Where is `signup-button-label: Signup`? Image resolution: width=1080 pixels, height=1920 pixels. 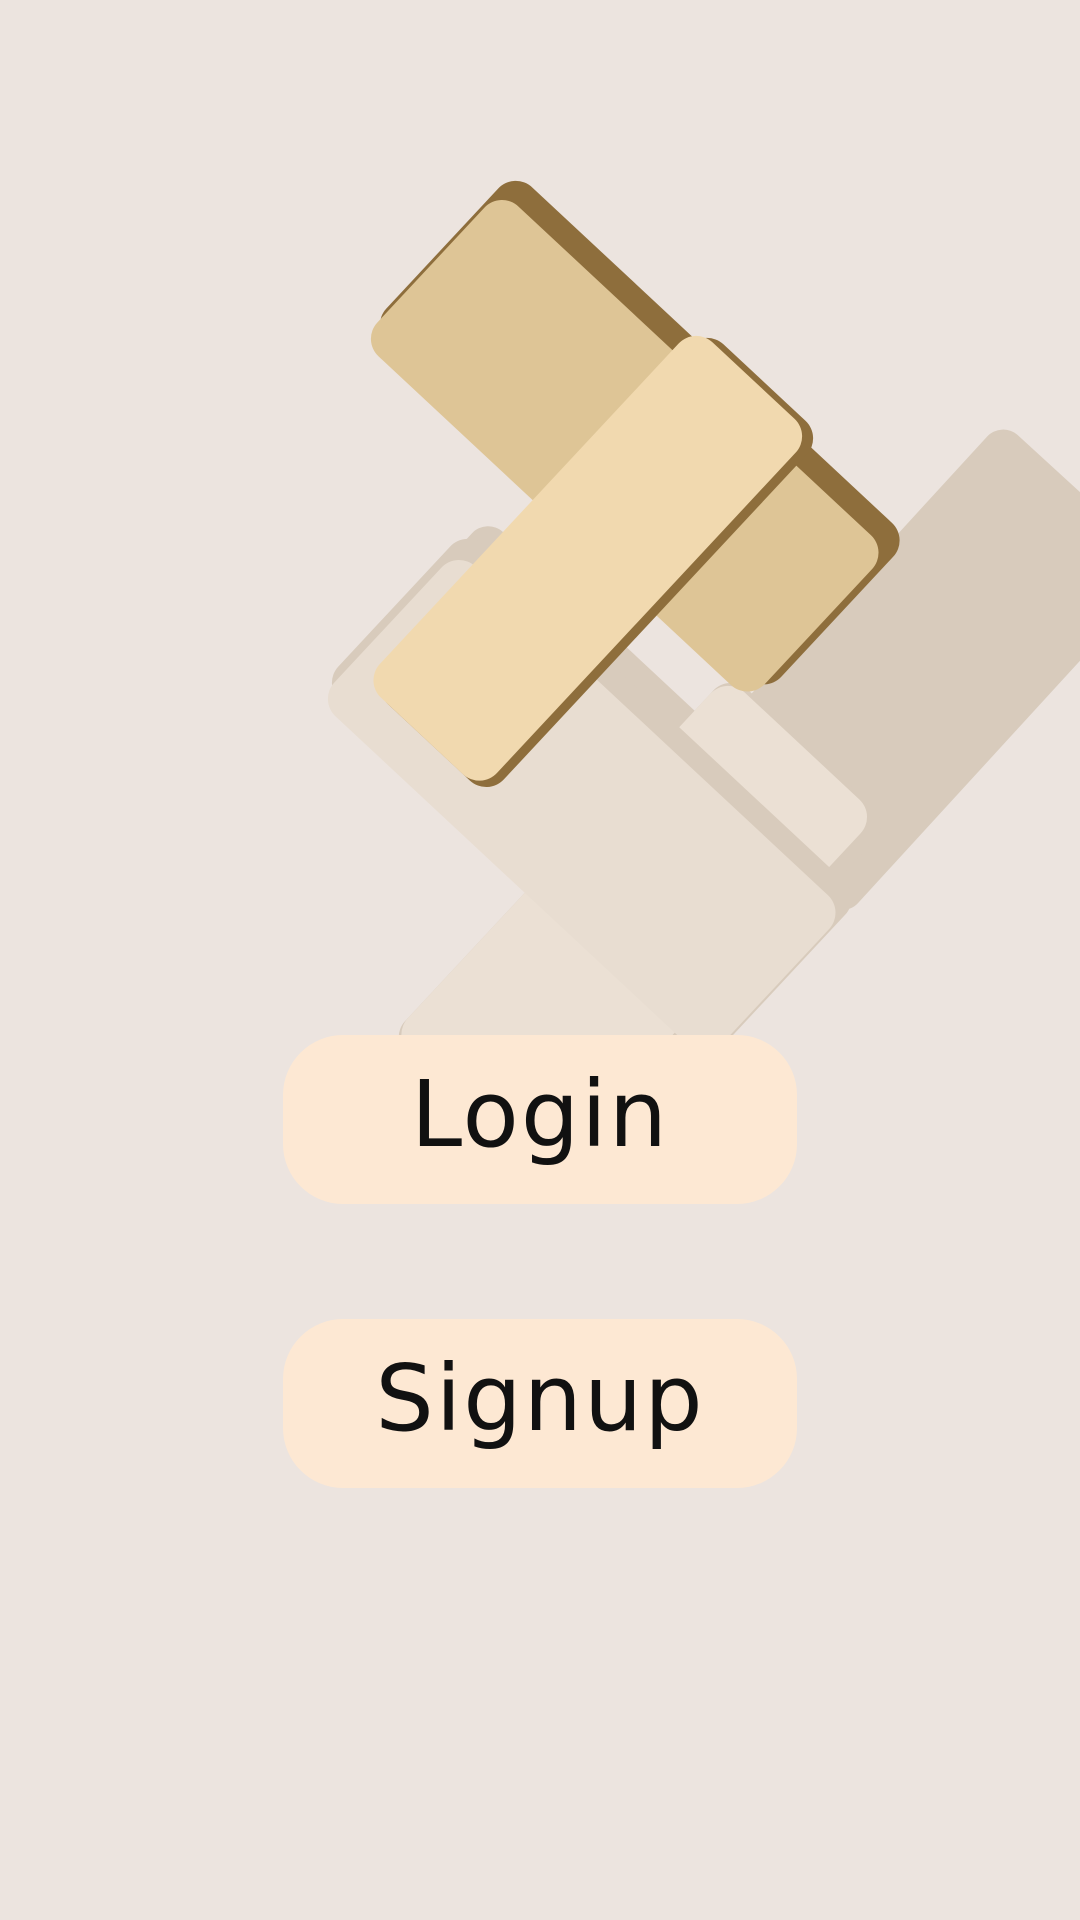
signup-button-label: Signup is located at coordinates (540, 1398).